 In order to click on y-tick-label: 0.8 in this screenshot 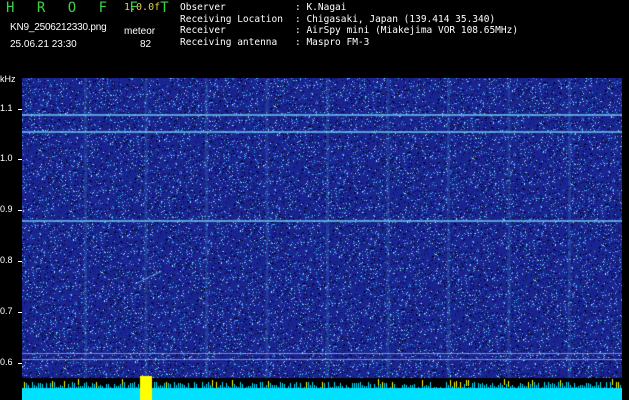, I will do `click(6, 260)`.